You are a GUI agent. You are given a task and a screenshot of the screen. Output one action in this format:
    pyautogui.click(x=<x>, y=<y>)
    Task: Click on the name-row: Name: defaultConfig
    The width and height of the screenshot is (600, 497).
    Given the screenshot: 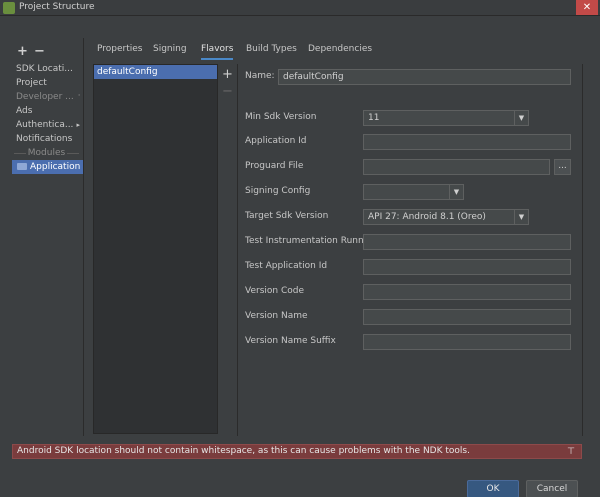 What is the action you would take?
    pyautogui.click(x=412, y=77)
    